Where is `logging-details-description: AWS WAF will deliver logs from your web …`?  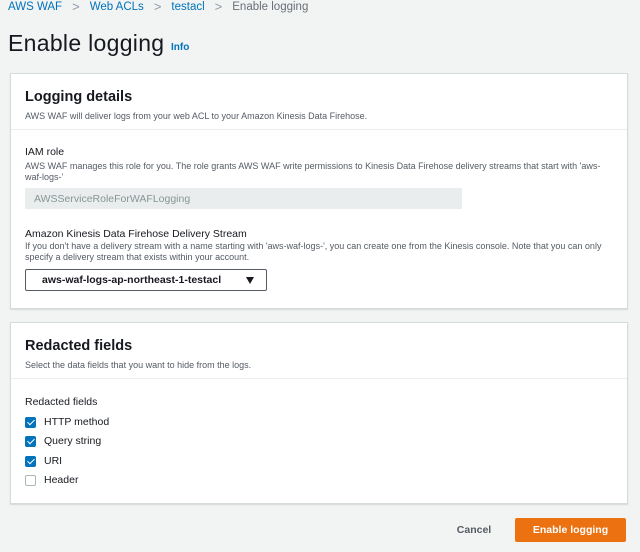 logging-details-description: AWS WAF will deliver logs from your web … is located at coordinates (196, 116).